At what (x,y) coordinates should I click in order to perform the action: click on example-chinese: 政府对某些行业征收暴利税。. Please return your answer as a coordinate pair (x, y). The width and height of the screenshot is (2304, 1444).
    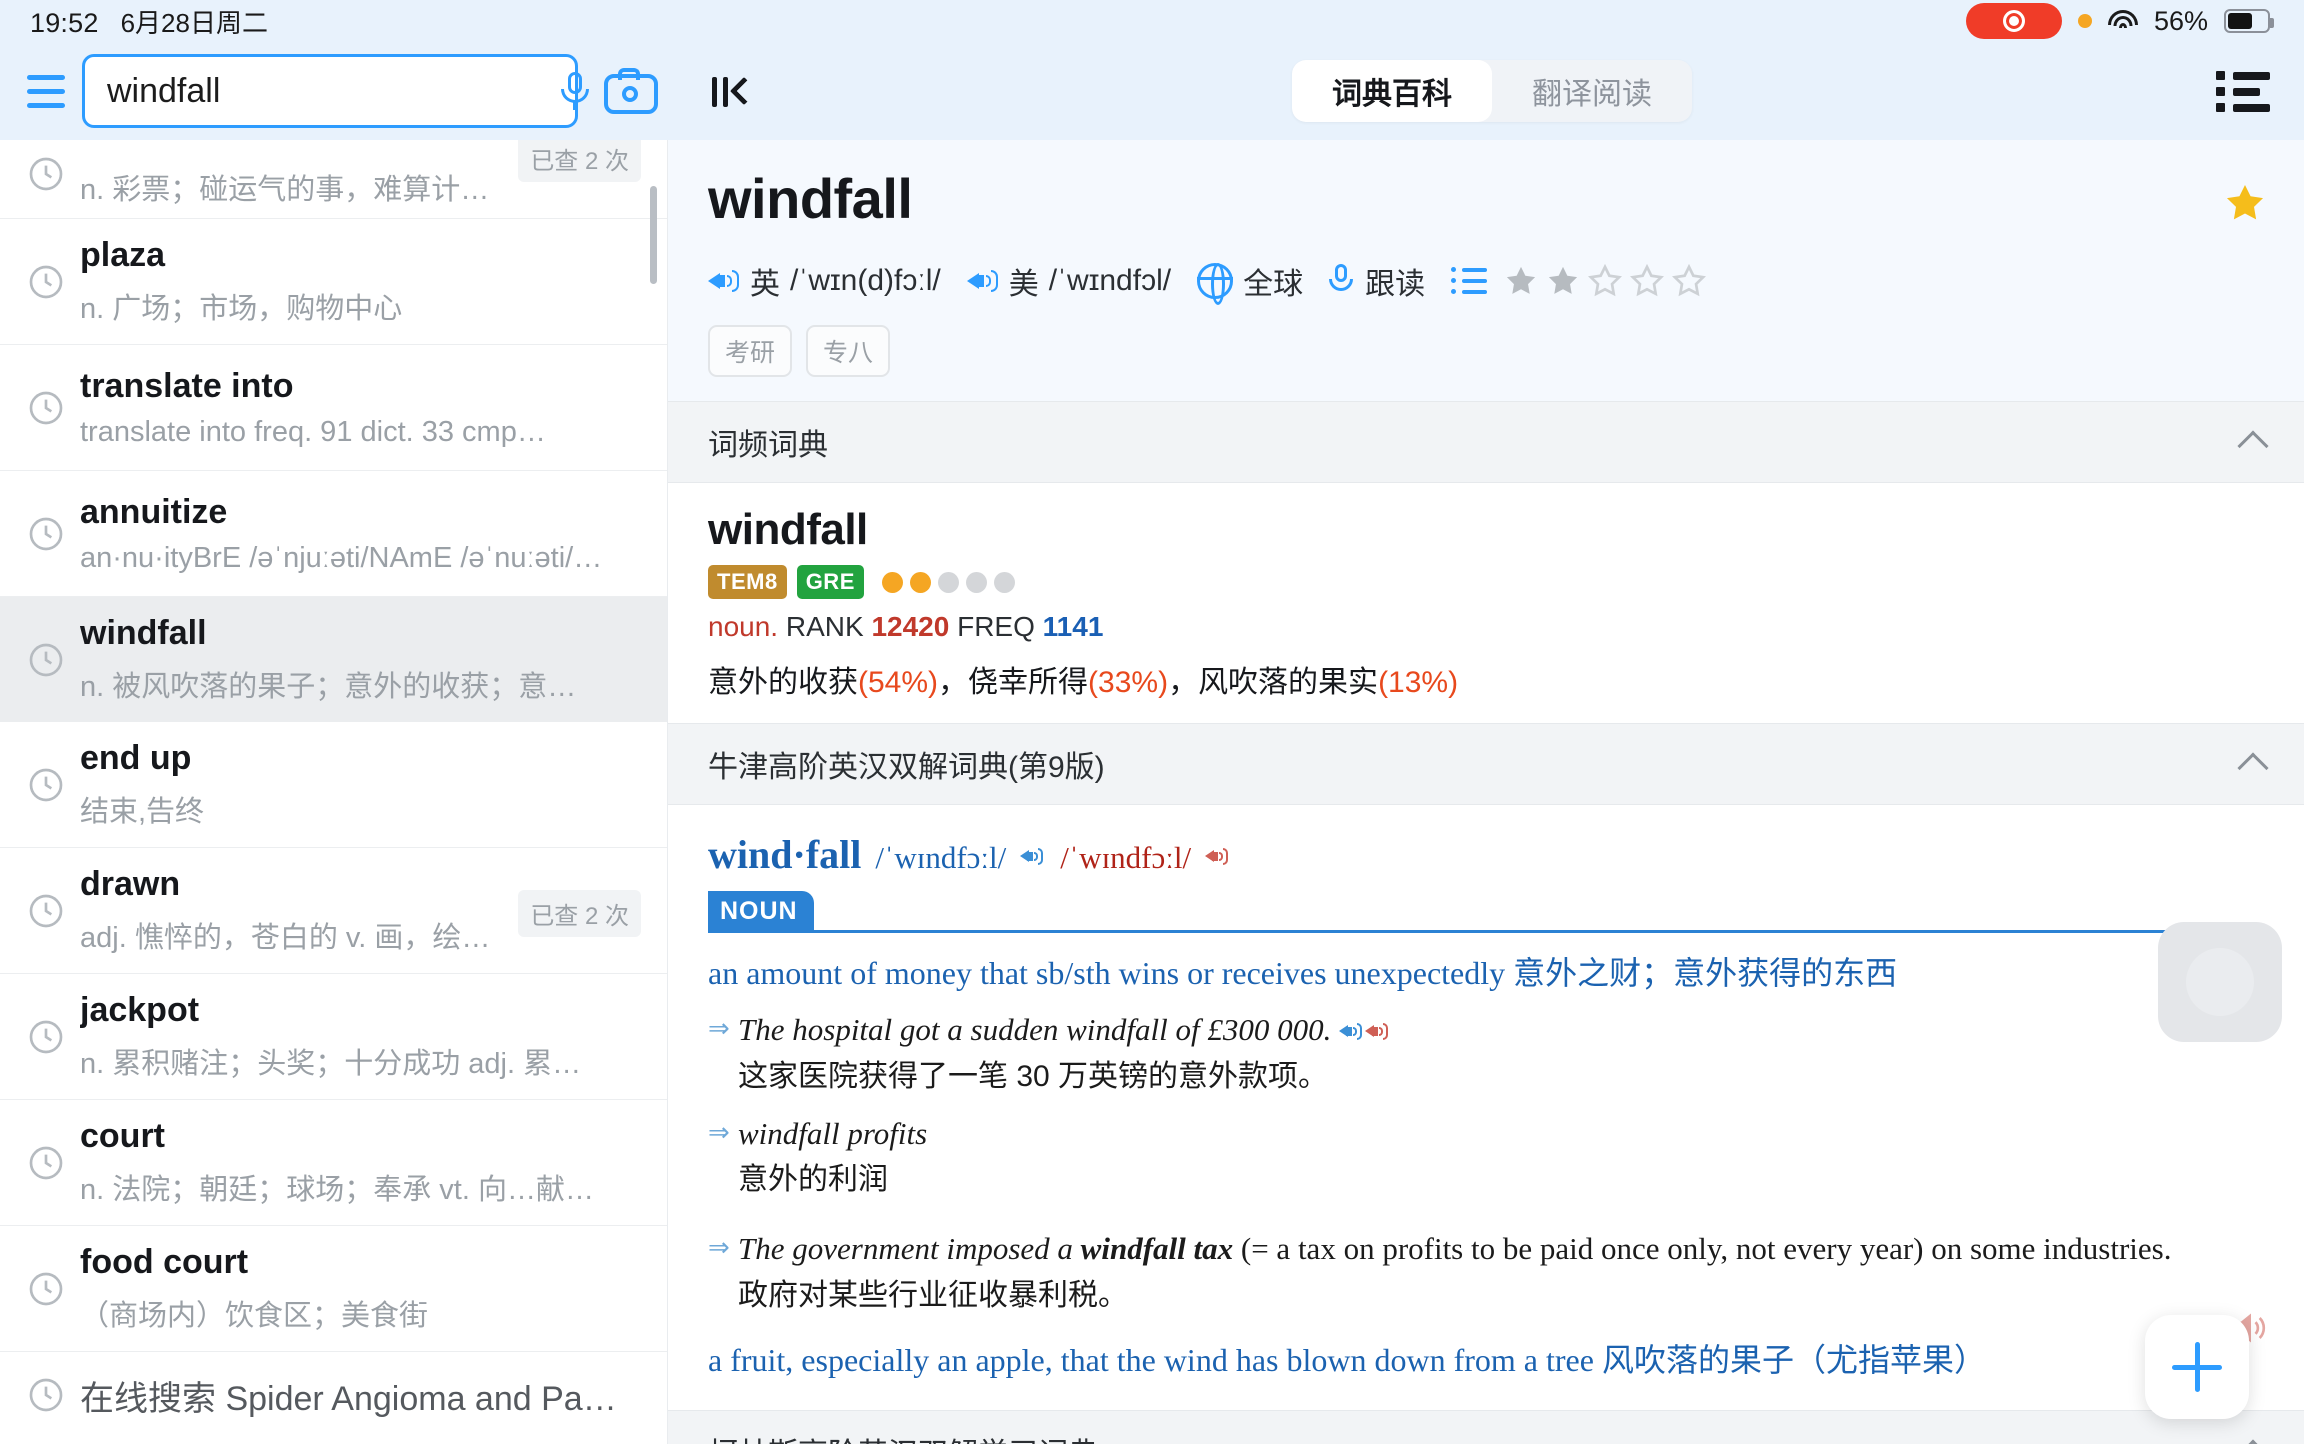
    Looking at the image, I should click on (933, 1295).